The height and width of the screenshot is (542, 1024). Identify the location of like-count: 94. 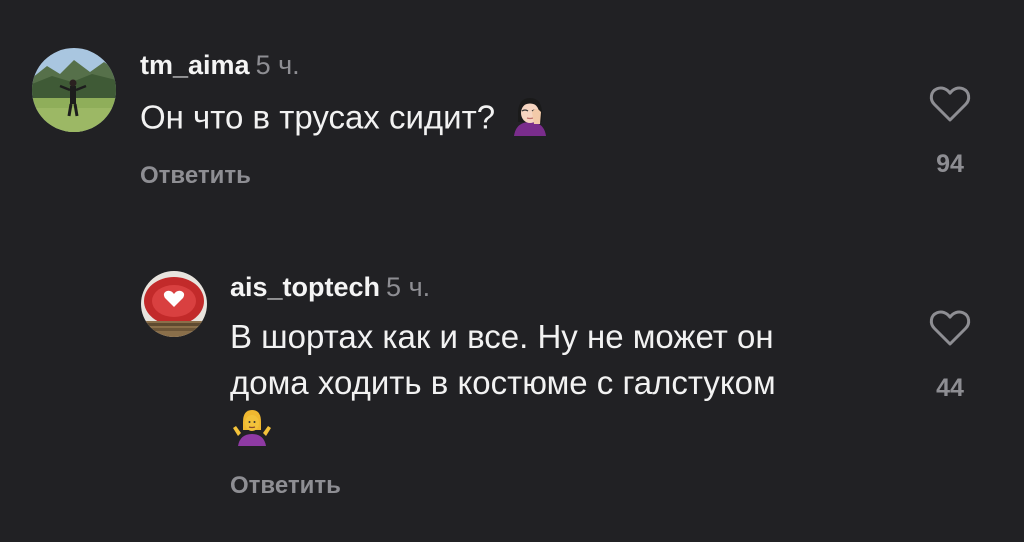
(950, 164).